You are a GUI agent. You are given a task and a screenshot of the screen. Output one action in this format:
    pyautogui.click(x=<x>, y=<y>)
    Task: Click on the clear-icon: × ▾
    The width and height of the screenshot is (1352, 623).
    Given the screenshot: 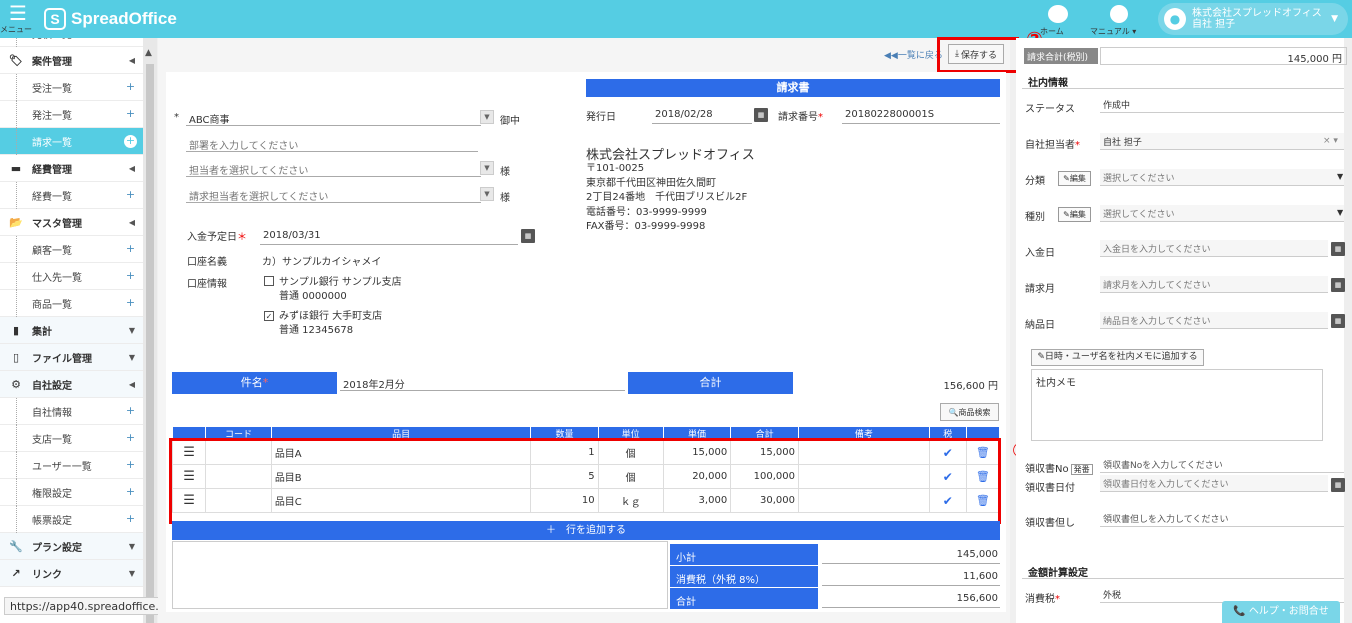 What is the action you would take?
    pyautogui.click(x=1330, y=141)
    